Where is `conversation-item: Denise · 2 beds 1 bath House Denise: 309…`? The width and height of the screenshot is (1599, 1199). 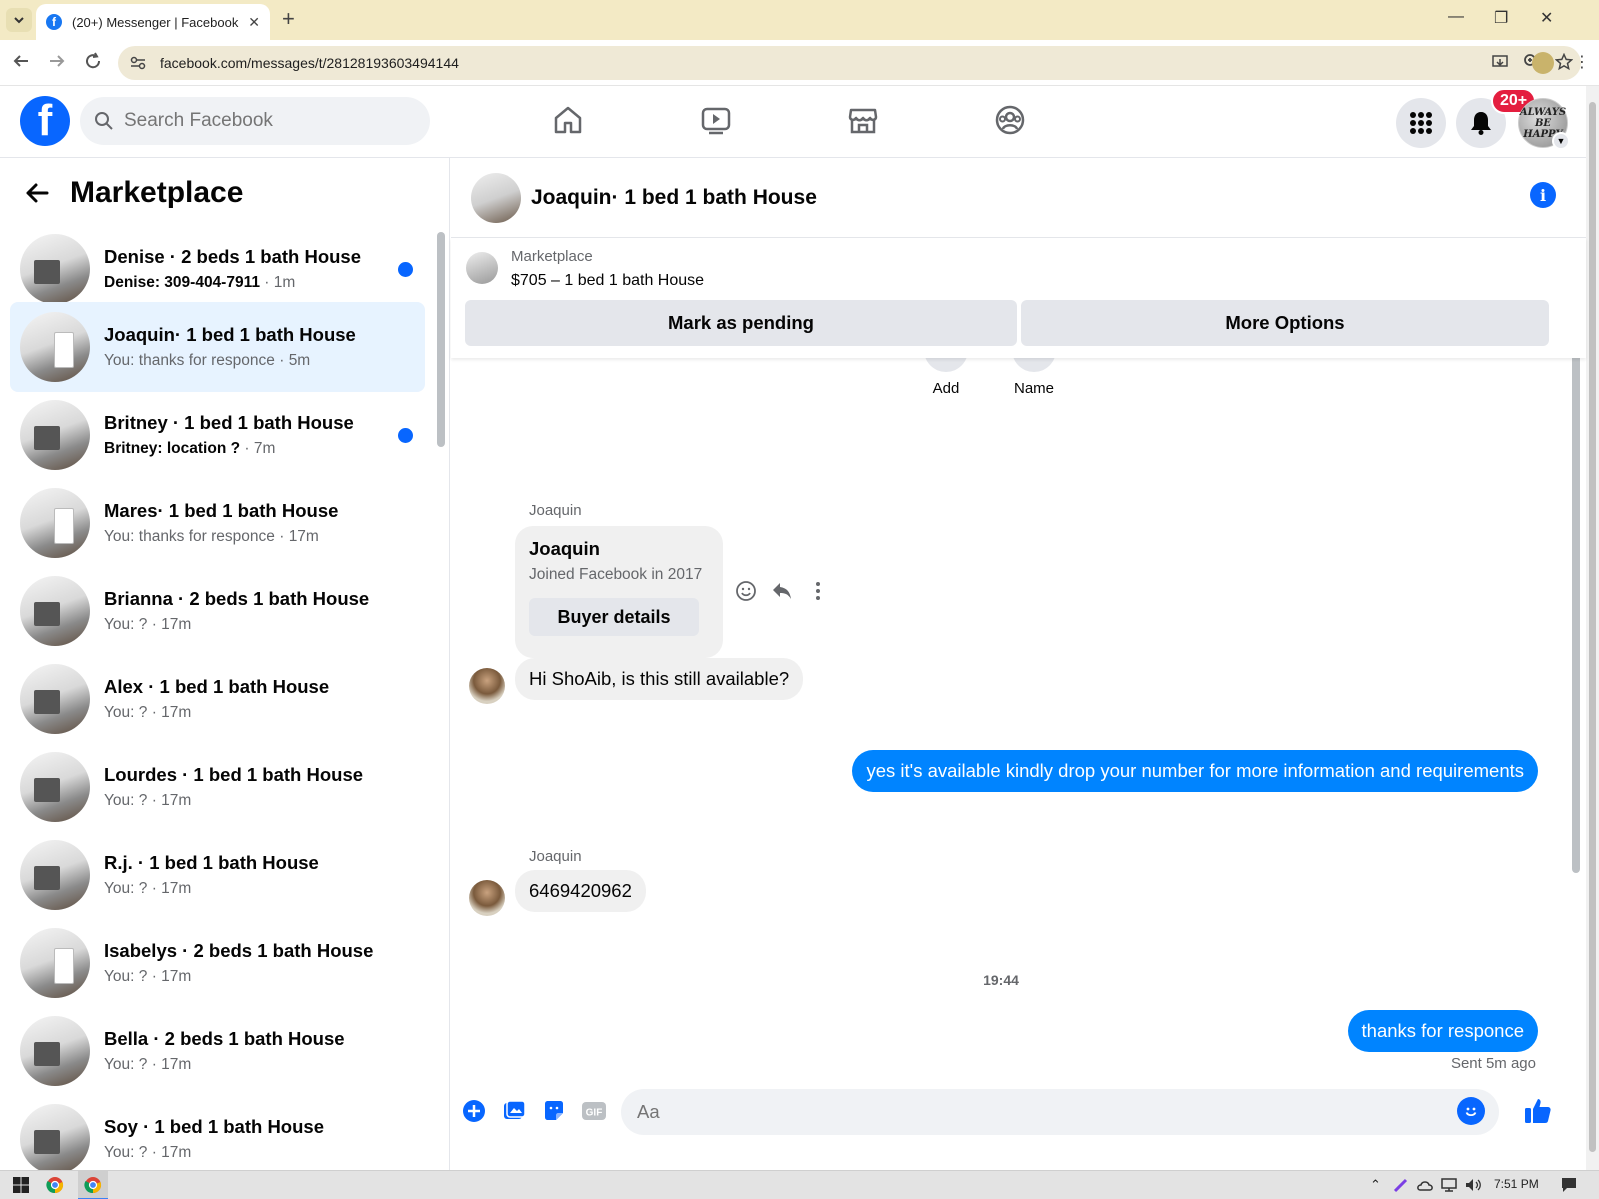
conversation-item: Denise · 2 beds 1 bath House Denise: 309… is located at coordinates (217, 269).